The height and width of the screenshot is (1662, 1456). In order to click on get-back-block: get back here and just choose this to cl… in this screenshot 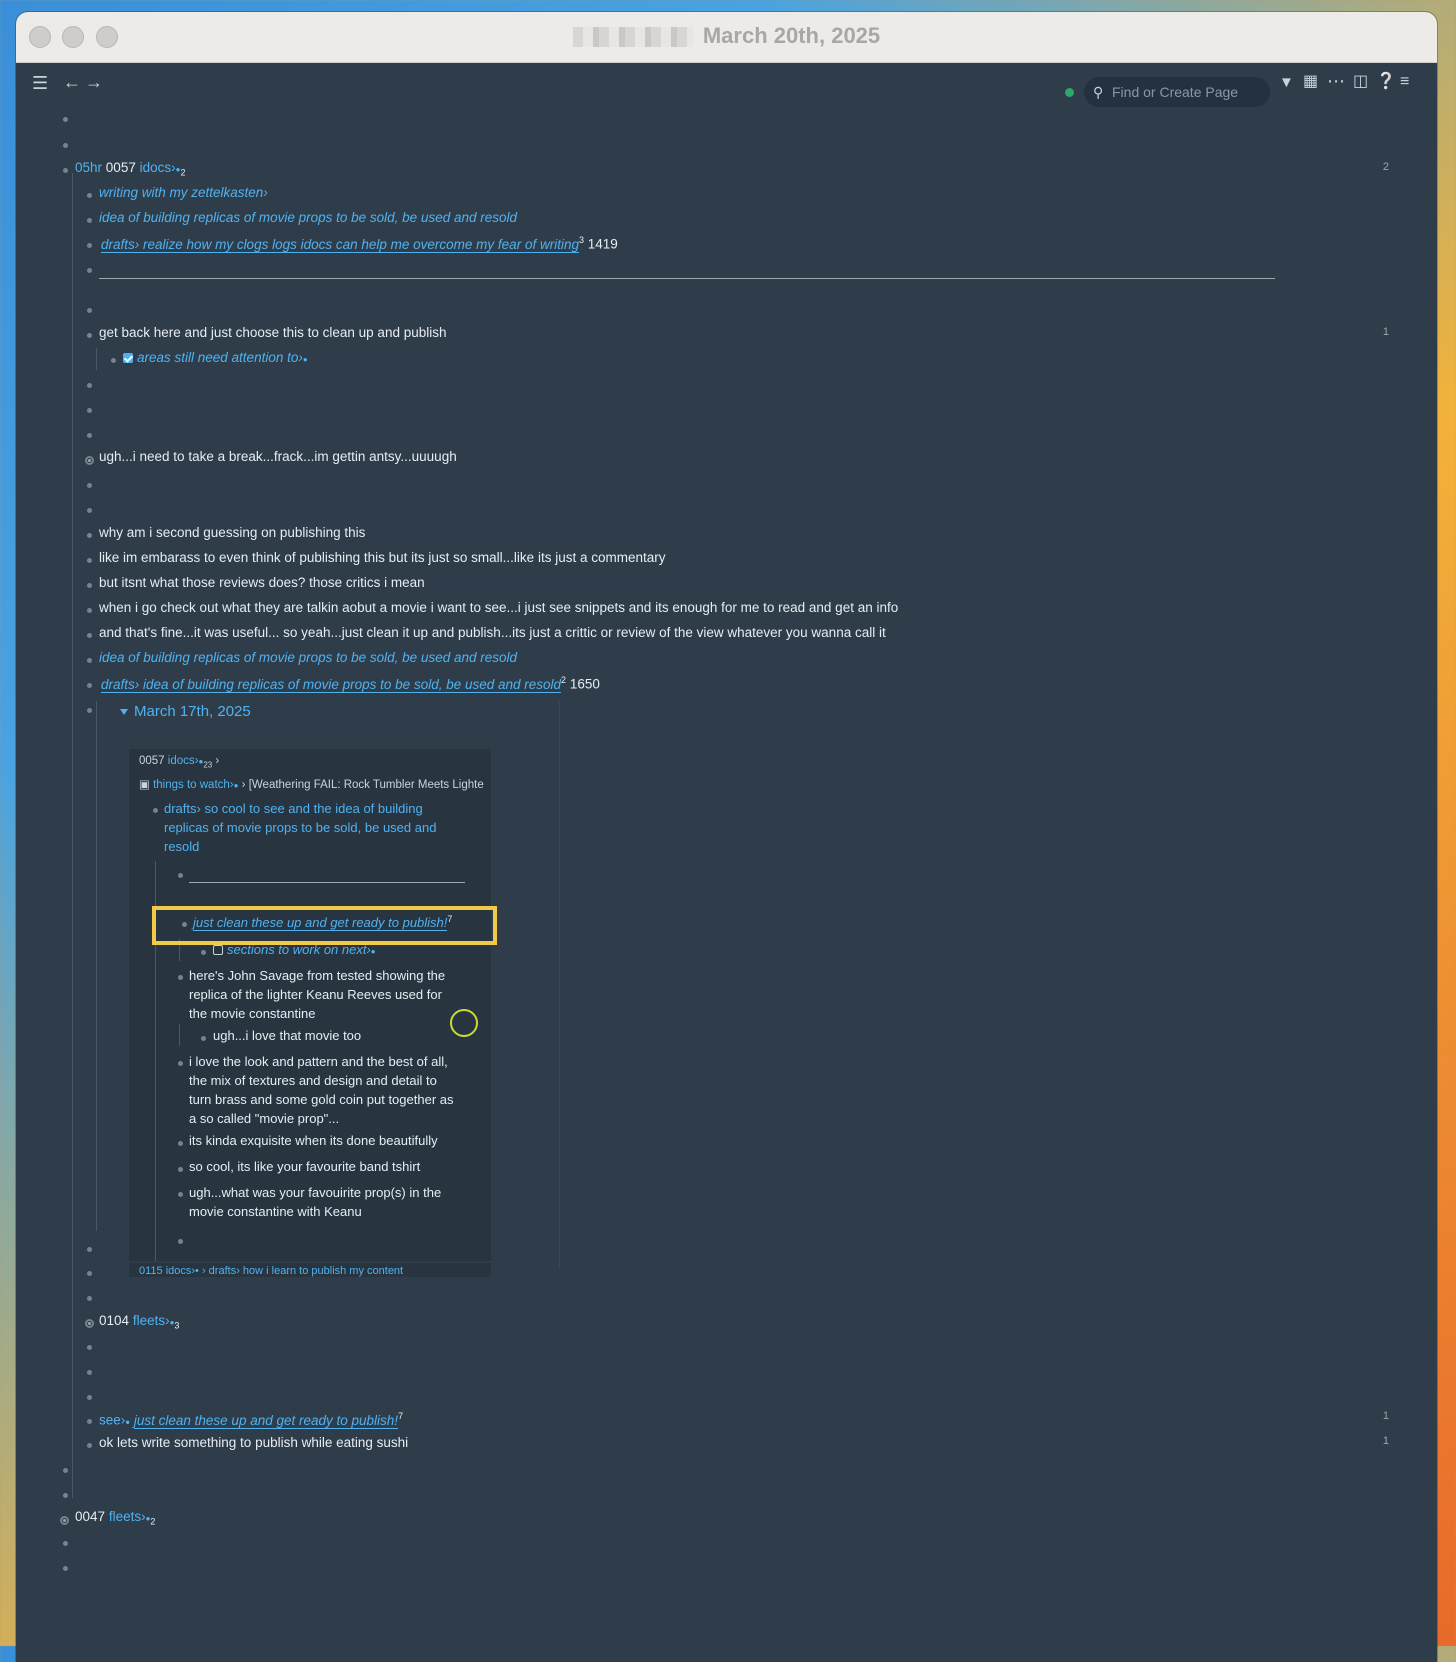, I will do `click(273, 332)`.